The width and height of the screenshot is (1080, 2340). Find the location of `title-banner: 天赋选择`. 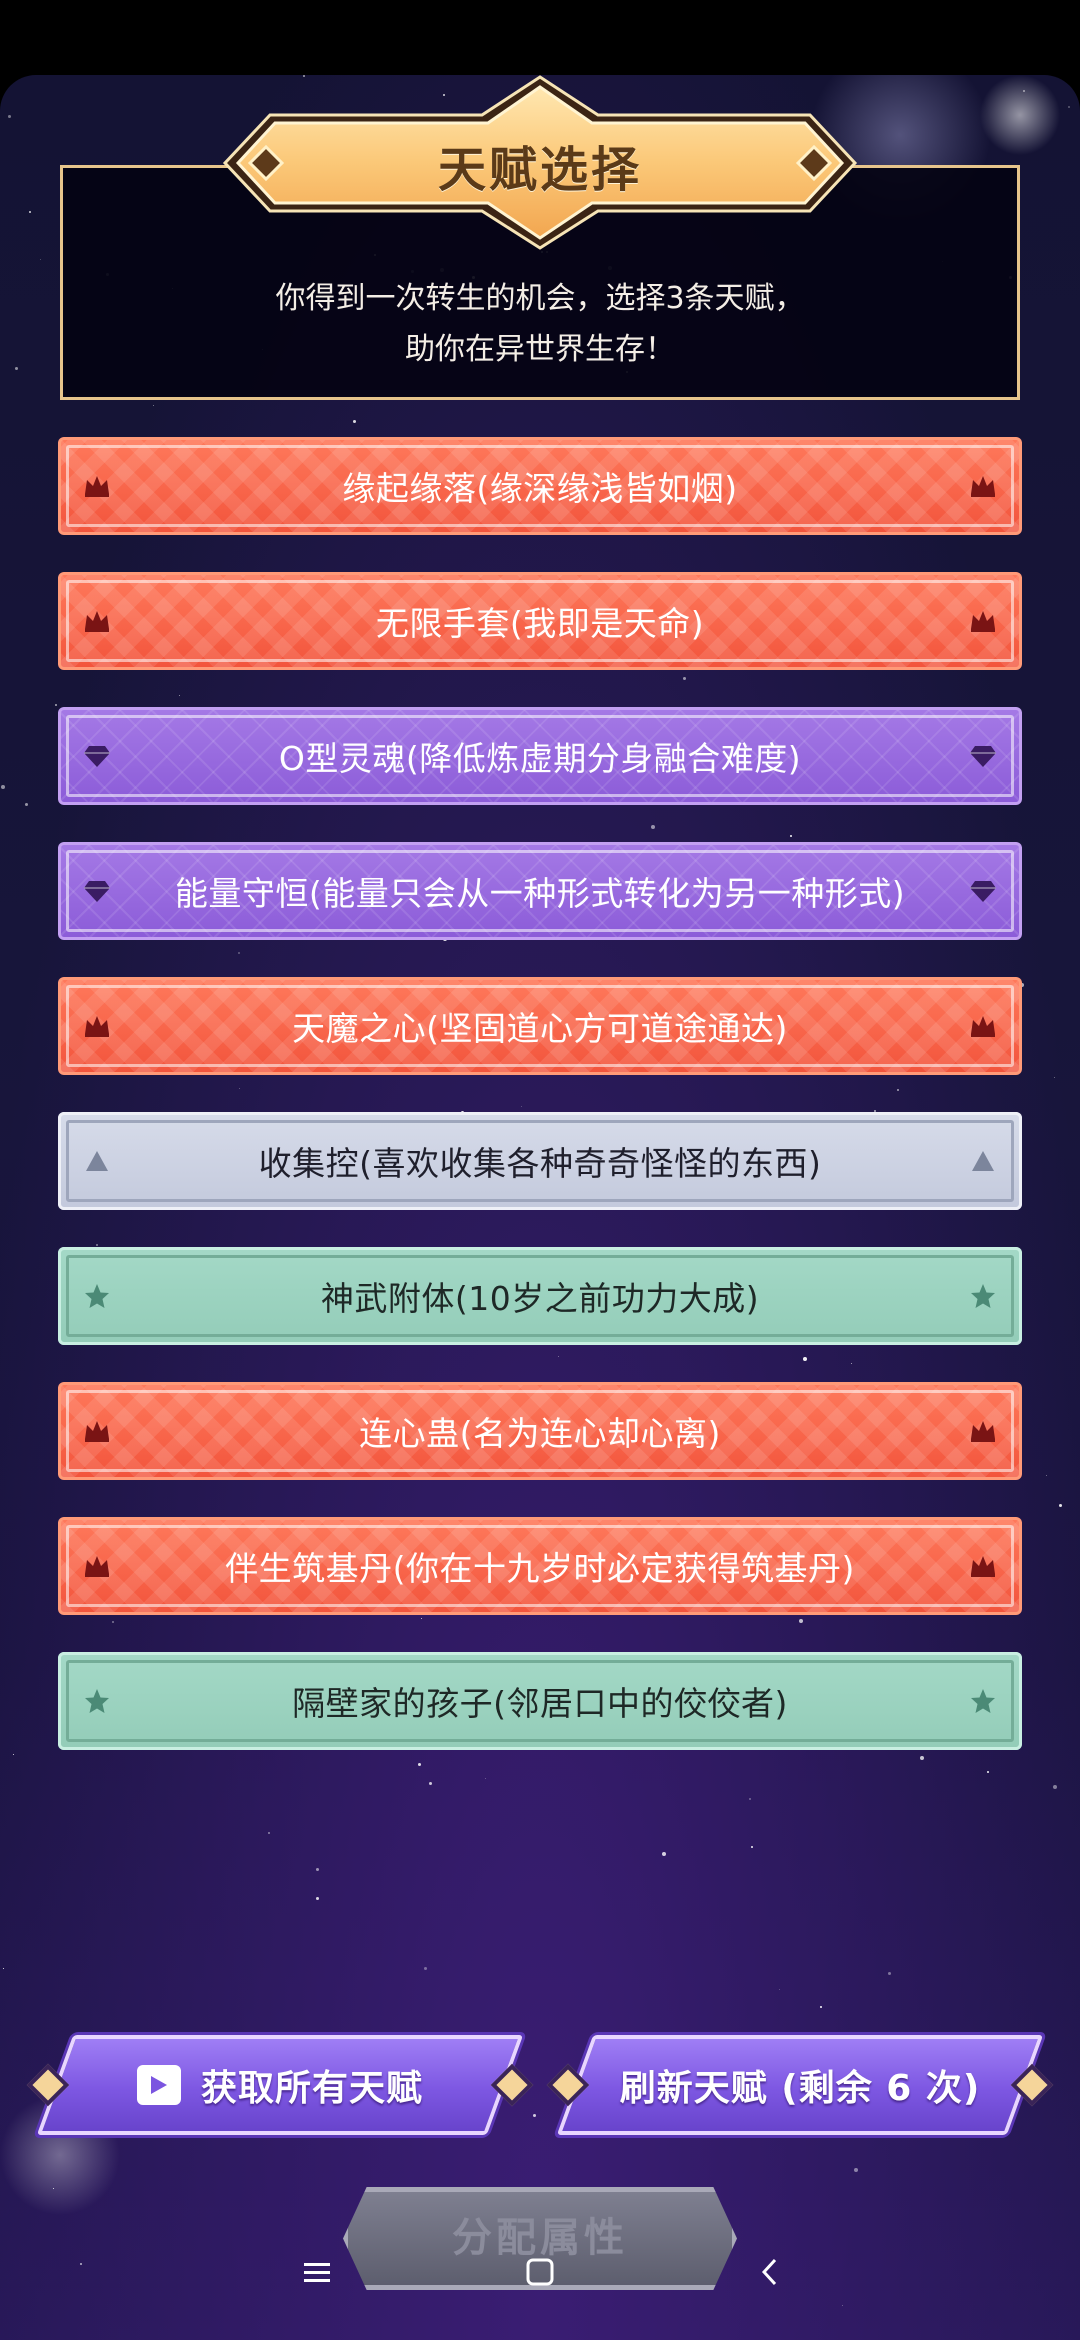

title-banner: 天赋选择 is located at coordinates (540, 162).